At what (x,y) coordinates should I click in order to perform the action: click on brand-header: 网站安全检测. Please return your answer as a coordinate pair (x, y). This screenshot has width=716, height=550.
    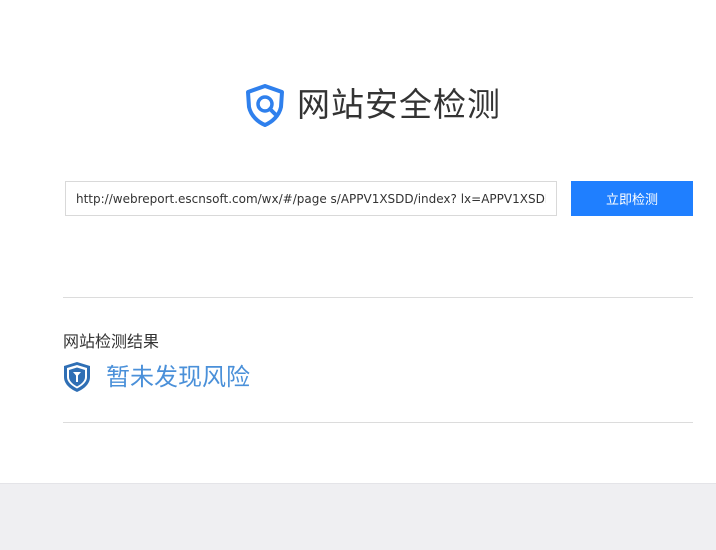
    Looking at the image, I should click on (372, 105).